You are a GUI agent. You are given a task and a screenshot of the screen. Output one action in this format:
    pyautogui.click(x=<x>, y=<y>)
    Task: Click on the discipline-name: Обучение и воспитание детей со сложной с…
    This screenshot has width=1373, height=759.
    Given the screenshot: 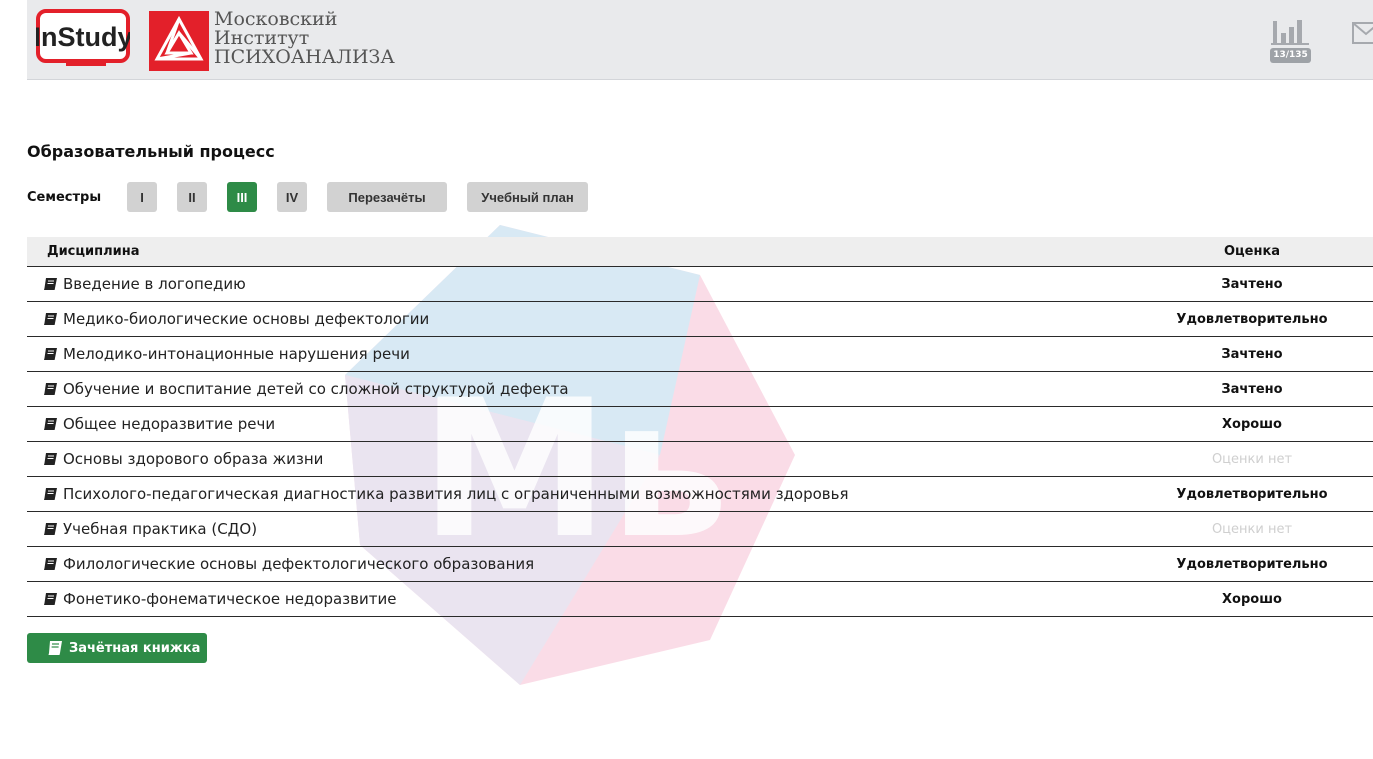 What is the action you would take?
    pyautogui.click(x=316, y=389)
    